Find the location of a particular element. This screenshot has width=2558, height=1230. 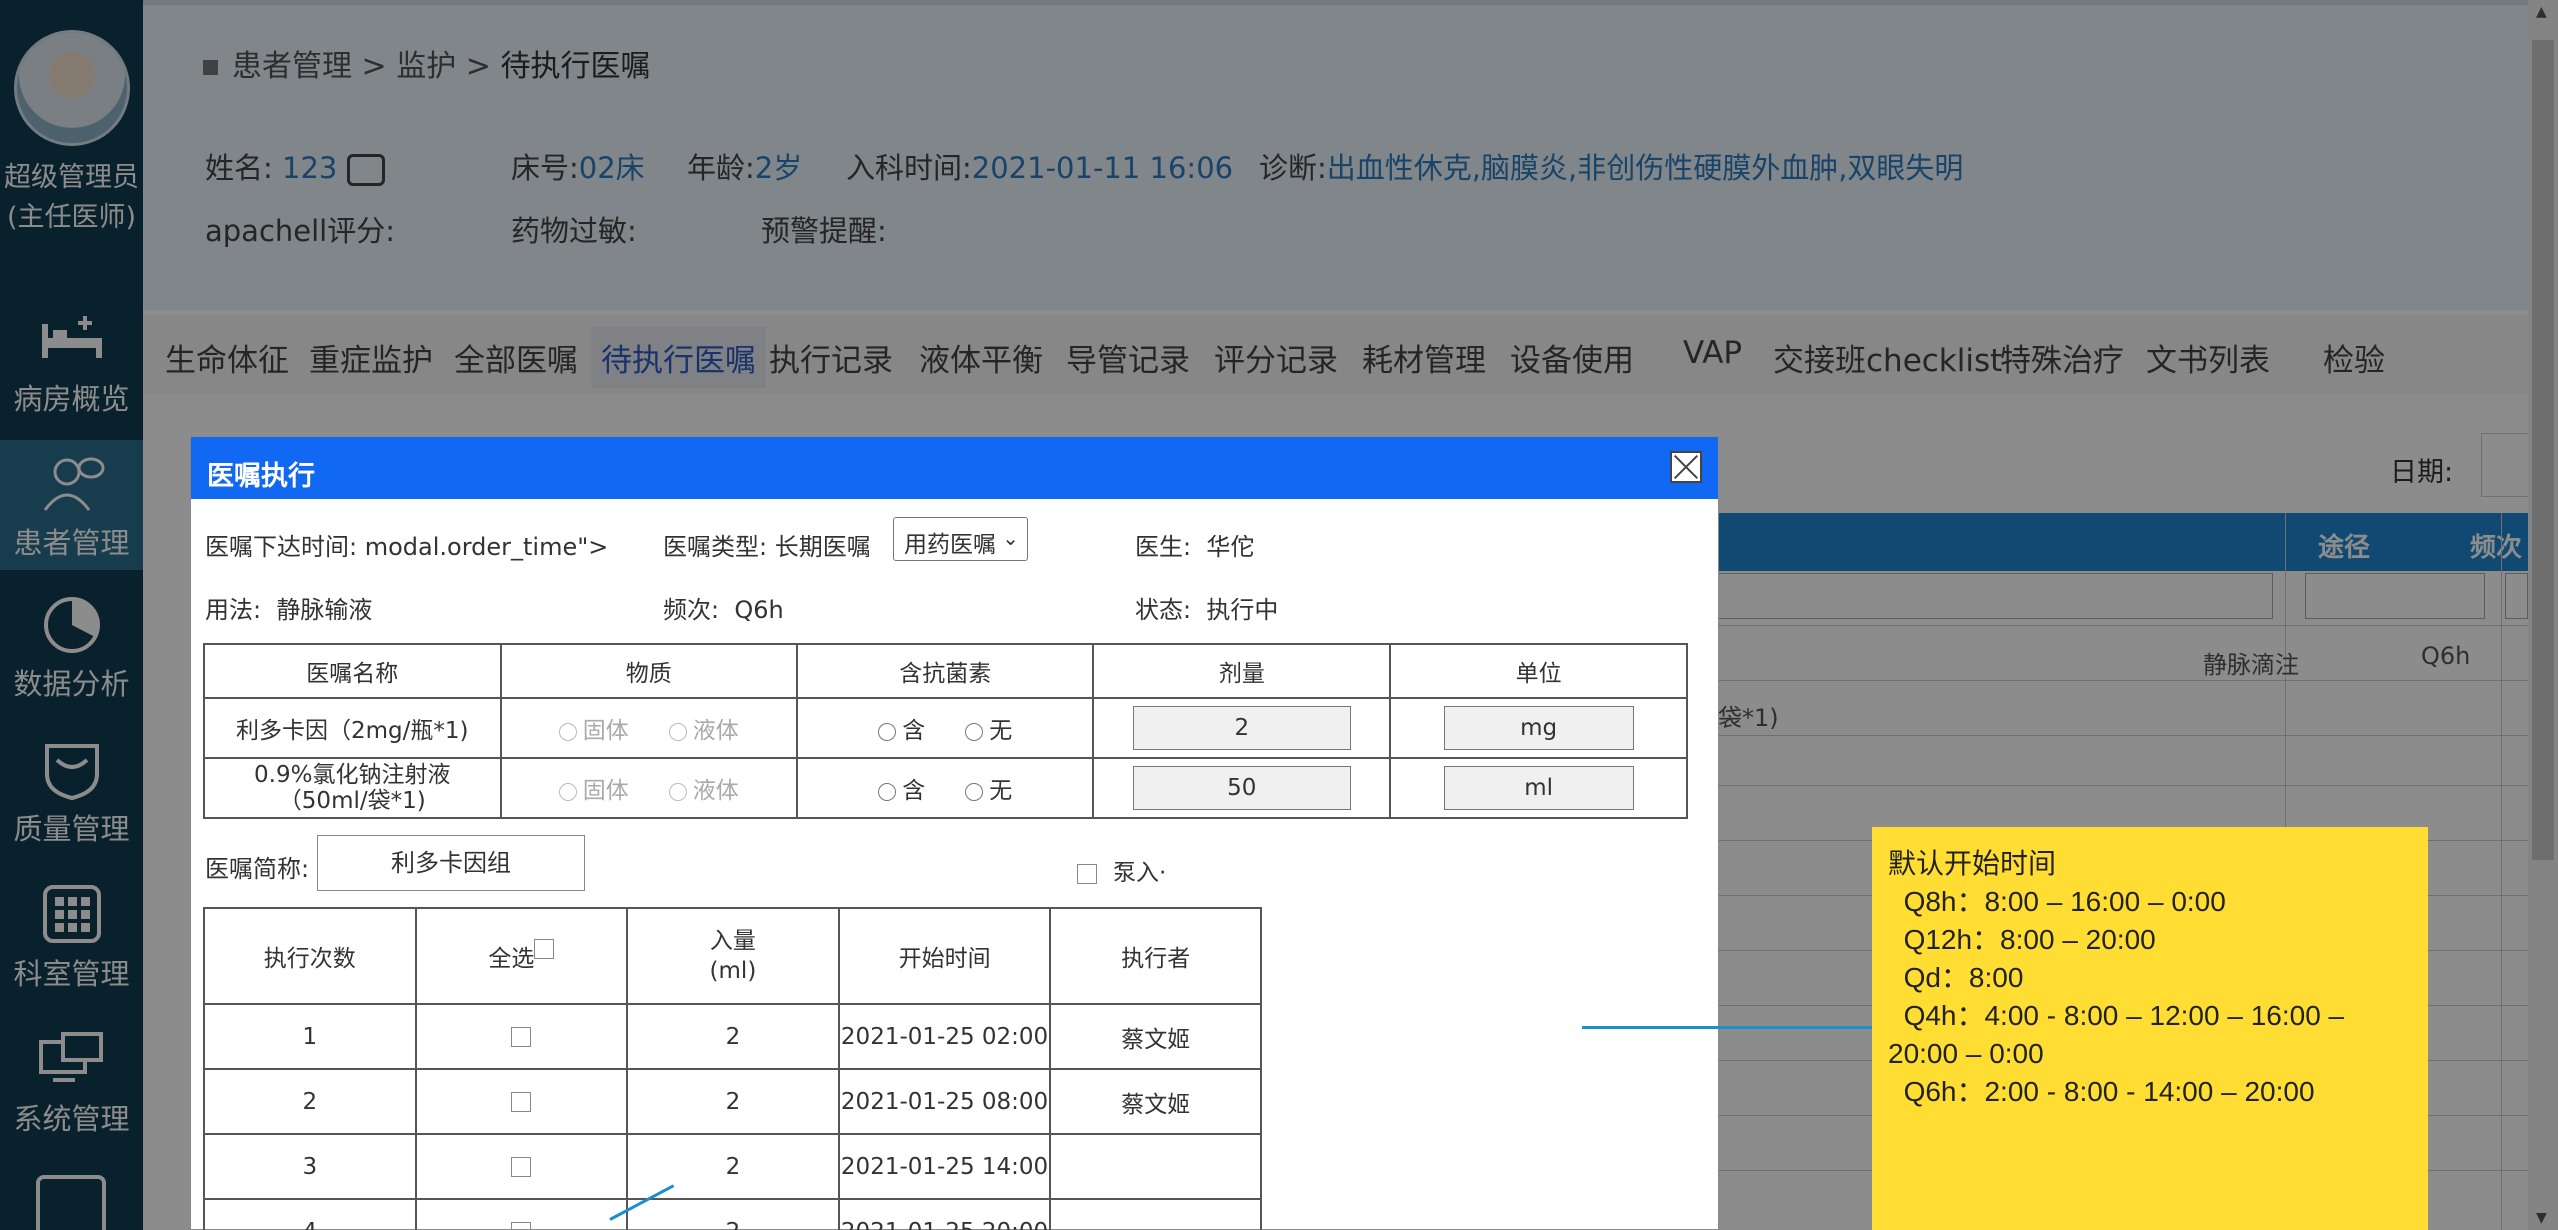

checkbox-icon is located at coordinates (1087, 873).